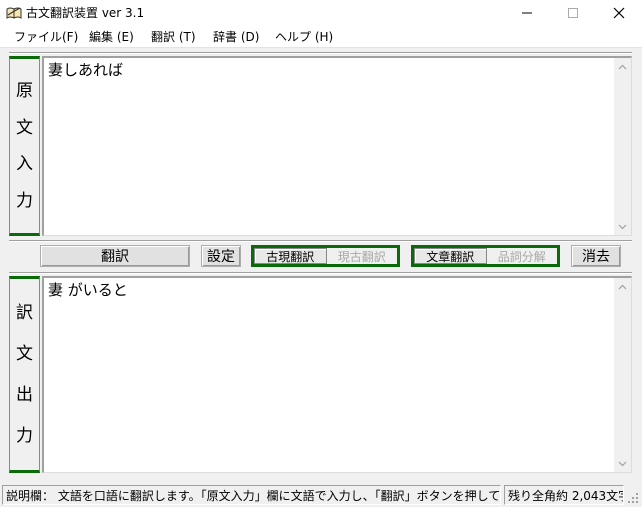 The image size is (642, 507). I want to click on output-section-label: 訳 文 出 力, so click(24, 374).